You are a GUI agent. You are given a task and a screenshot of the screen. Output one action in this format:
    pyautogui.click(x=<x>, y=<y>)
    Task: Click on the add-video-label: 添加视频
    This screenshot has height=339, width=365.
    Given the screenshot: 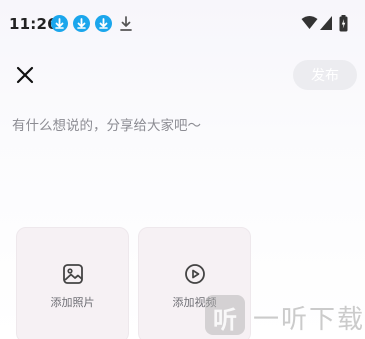 What is the action you would take?
    pyautogui.click(x=194, y=302)
    